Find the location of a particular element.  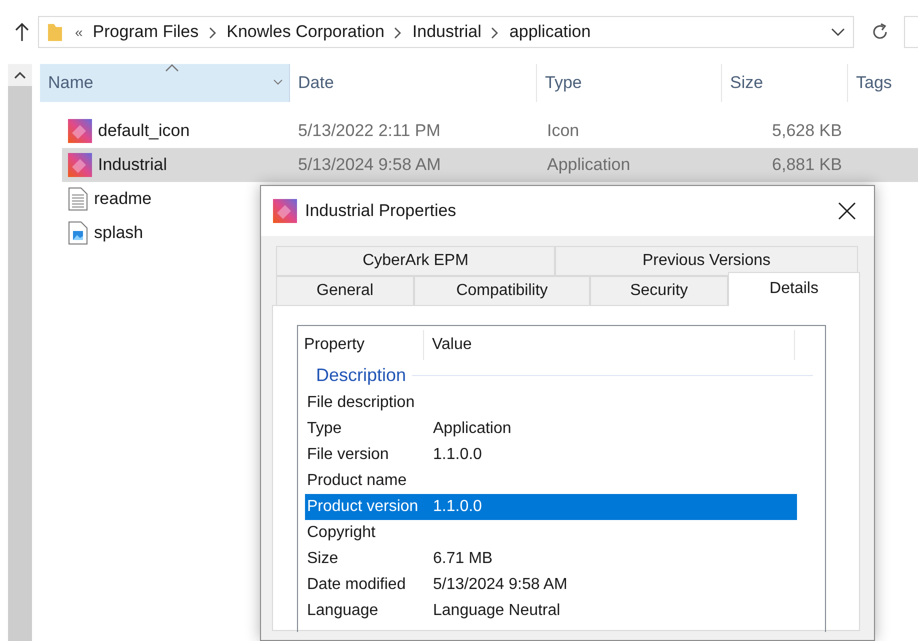

file-name: default_icon is located at coordinates (144, 131).